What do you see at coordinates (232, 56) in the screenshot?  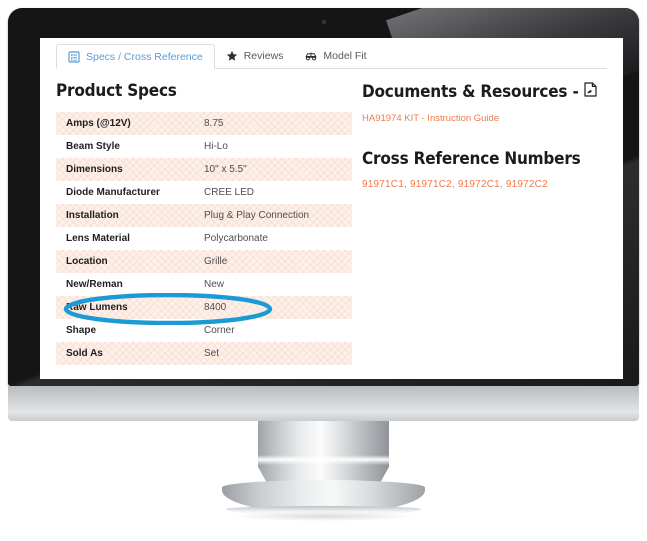 I see `star-icon` at bounding box center [232, 56].